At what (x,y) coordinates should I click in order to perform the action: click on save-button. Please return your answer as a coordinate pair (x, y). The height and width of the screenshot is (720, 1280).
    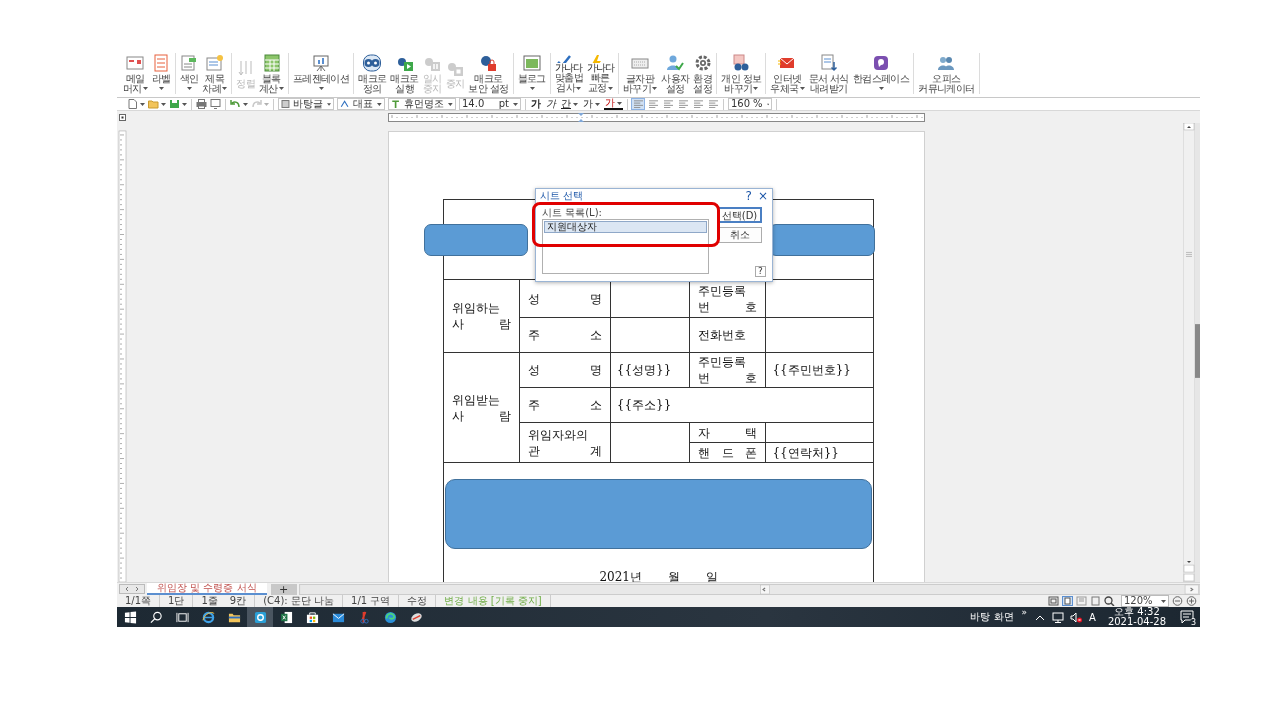
    Looking at the image, I should click on (178, 104).